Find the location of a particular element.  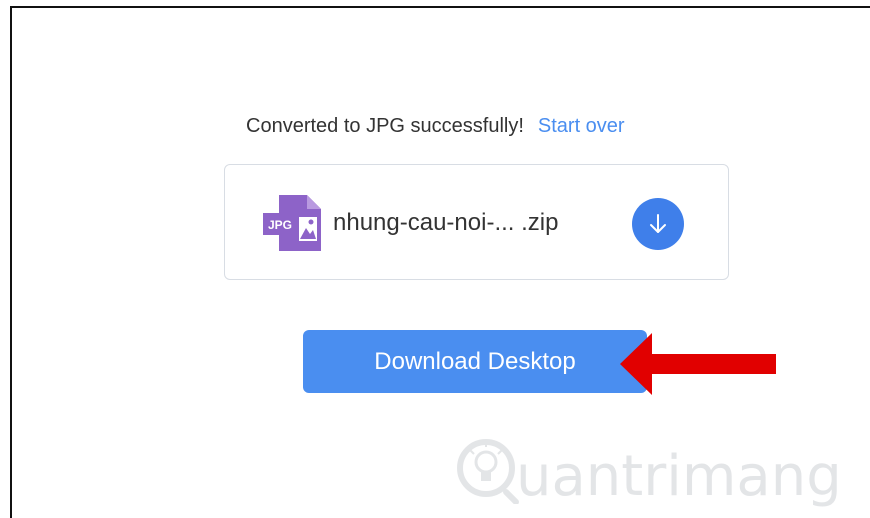

start-over-link: Start over is located at coordinates (581, 126).